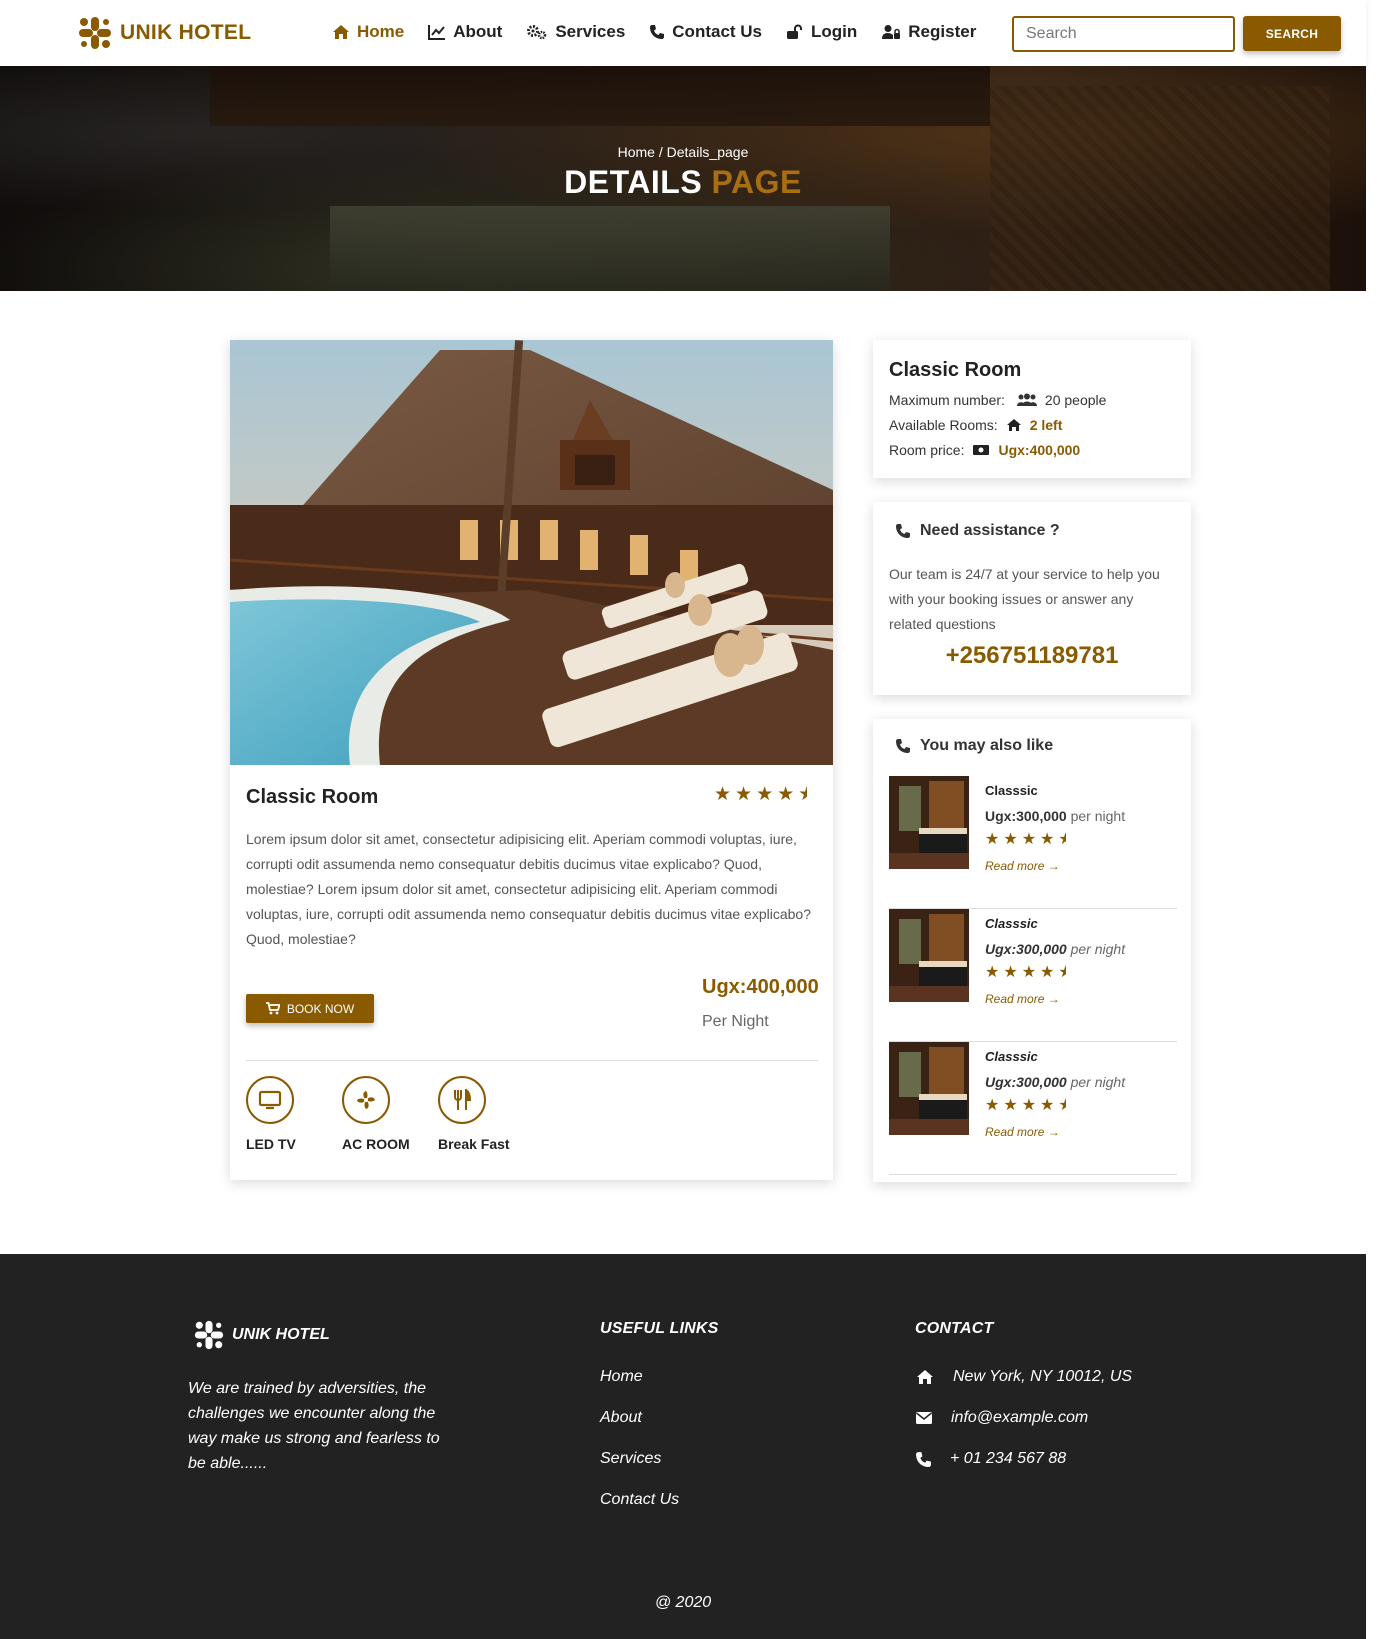 The height and width of the screenshot is (1639, 1378). I want to click on hero-banner: Home / Details_page DETAILS PAGE, so click(683, 178).